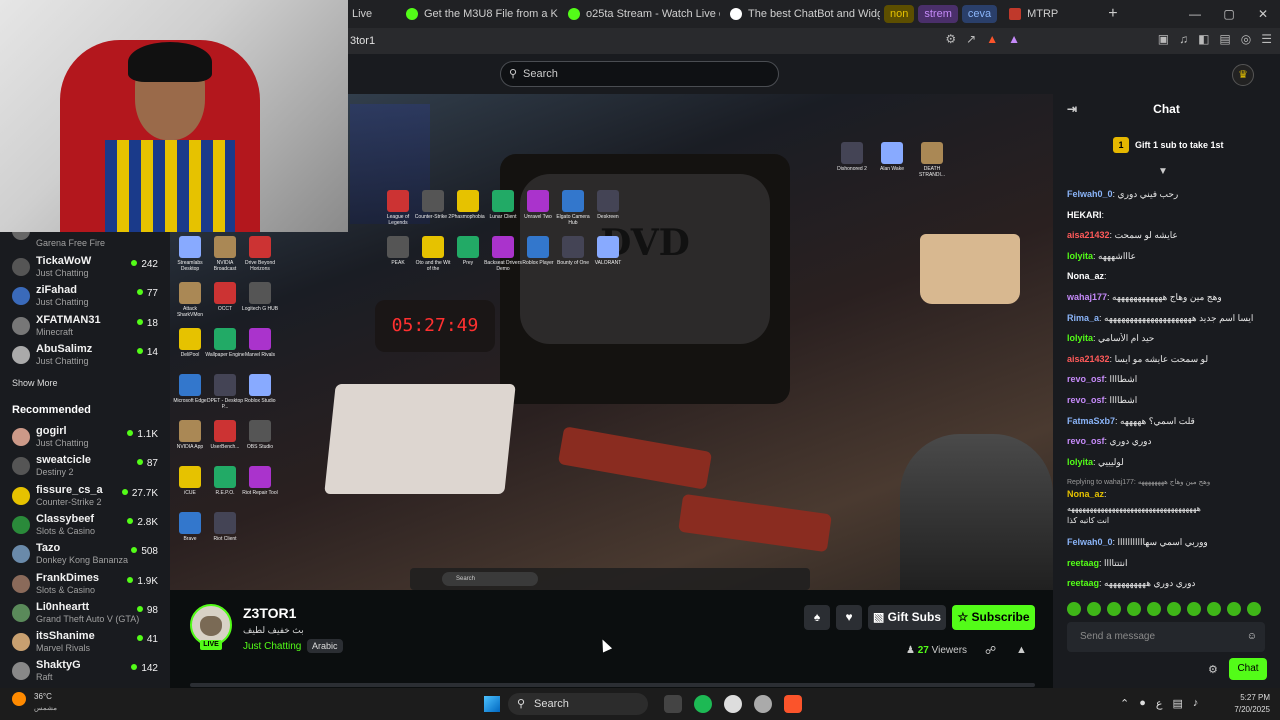 The image size is (1280, 720). What do you see at coordinates (51, 431) in the screenshot?
I see `channel-name: gogirl` at bounding box center [51, 431].